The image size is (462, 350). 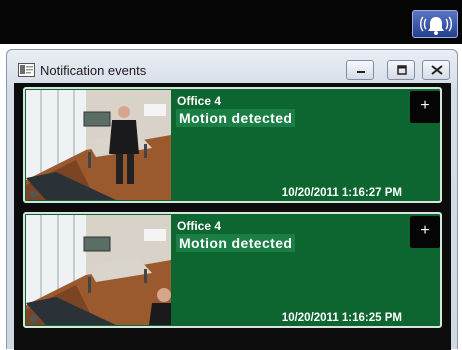 I want to click on close-icon, so click(x=437, y=70).